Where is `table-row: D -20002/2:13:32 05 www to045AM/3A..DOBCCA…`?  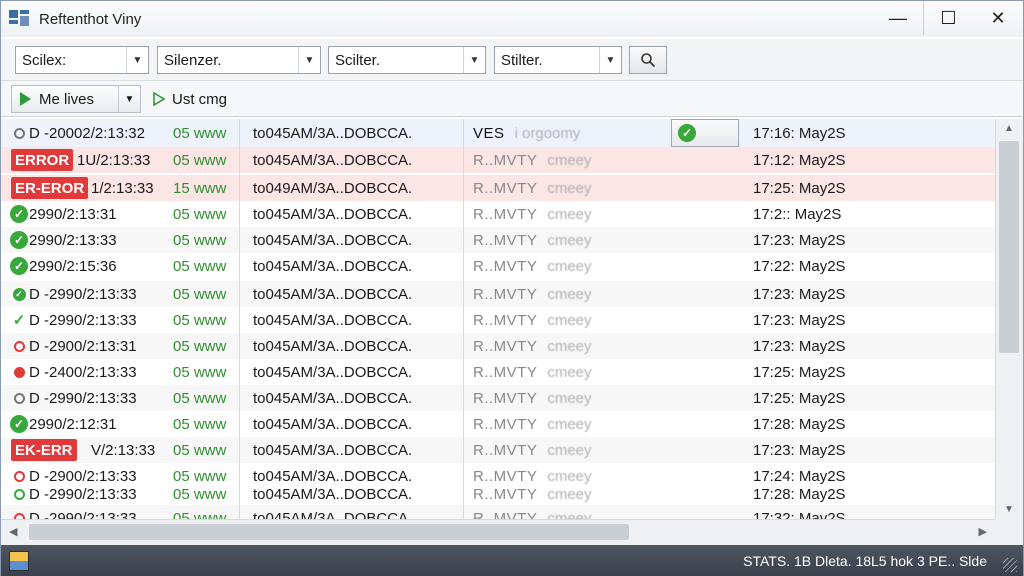
table-row: D -20002/2:13:32 05 www to045AM/3A..DOBCCA… is located at coordinates (498, 133).